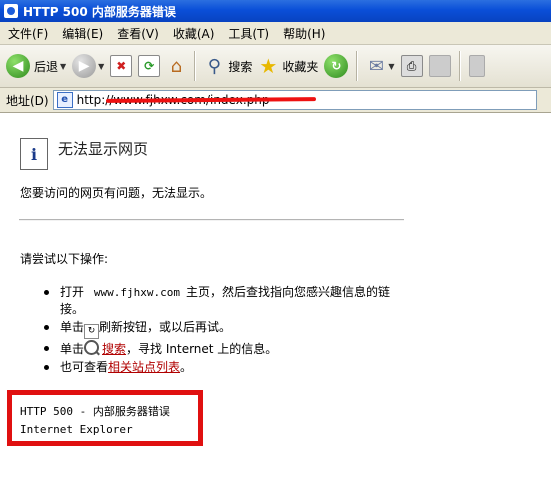 The image size is (551, 488). What do you see at coordinates (220, 367) in the screenshot?
I see `list-item: 也可查看相关站点列表。` at bounding box center [220, 367].